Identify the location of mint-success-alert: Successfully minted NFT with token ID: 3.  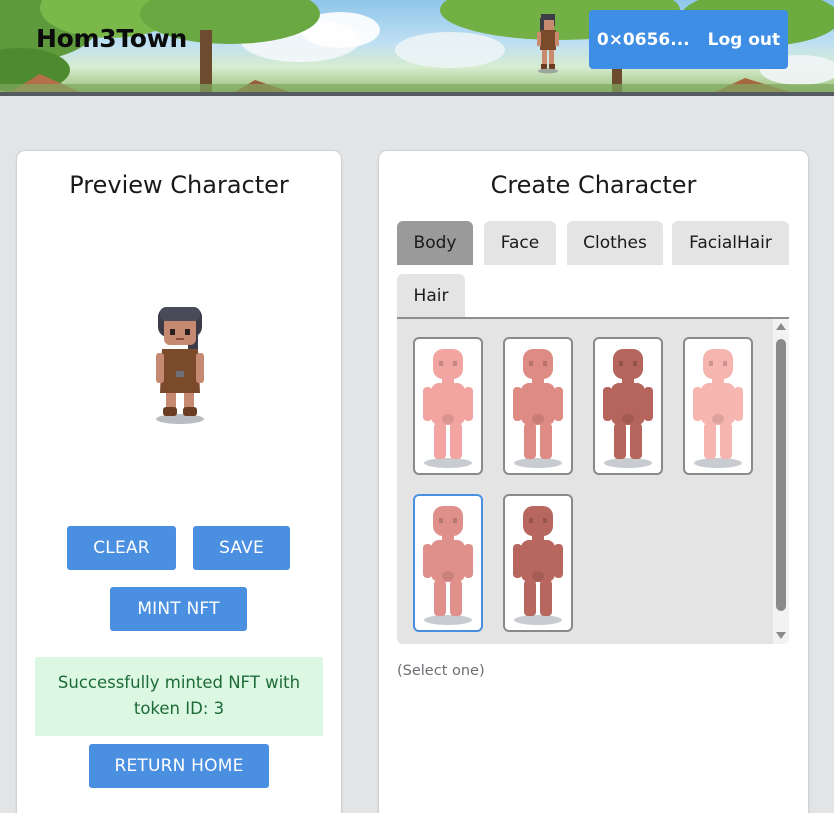
(179, 696).